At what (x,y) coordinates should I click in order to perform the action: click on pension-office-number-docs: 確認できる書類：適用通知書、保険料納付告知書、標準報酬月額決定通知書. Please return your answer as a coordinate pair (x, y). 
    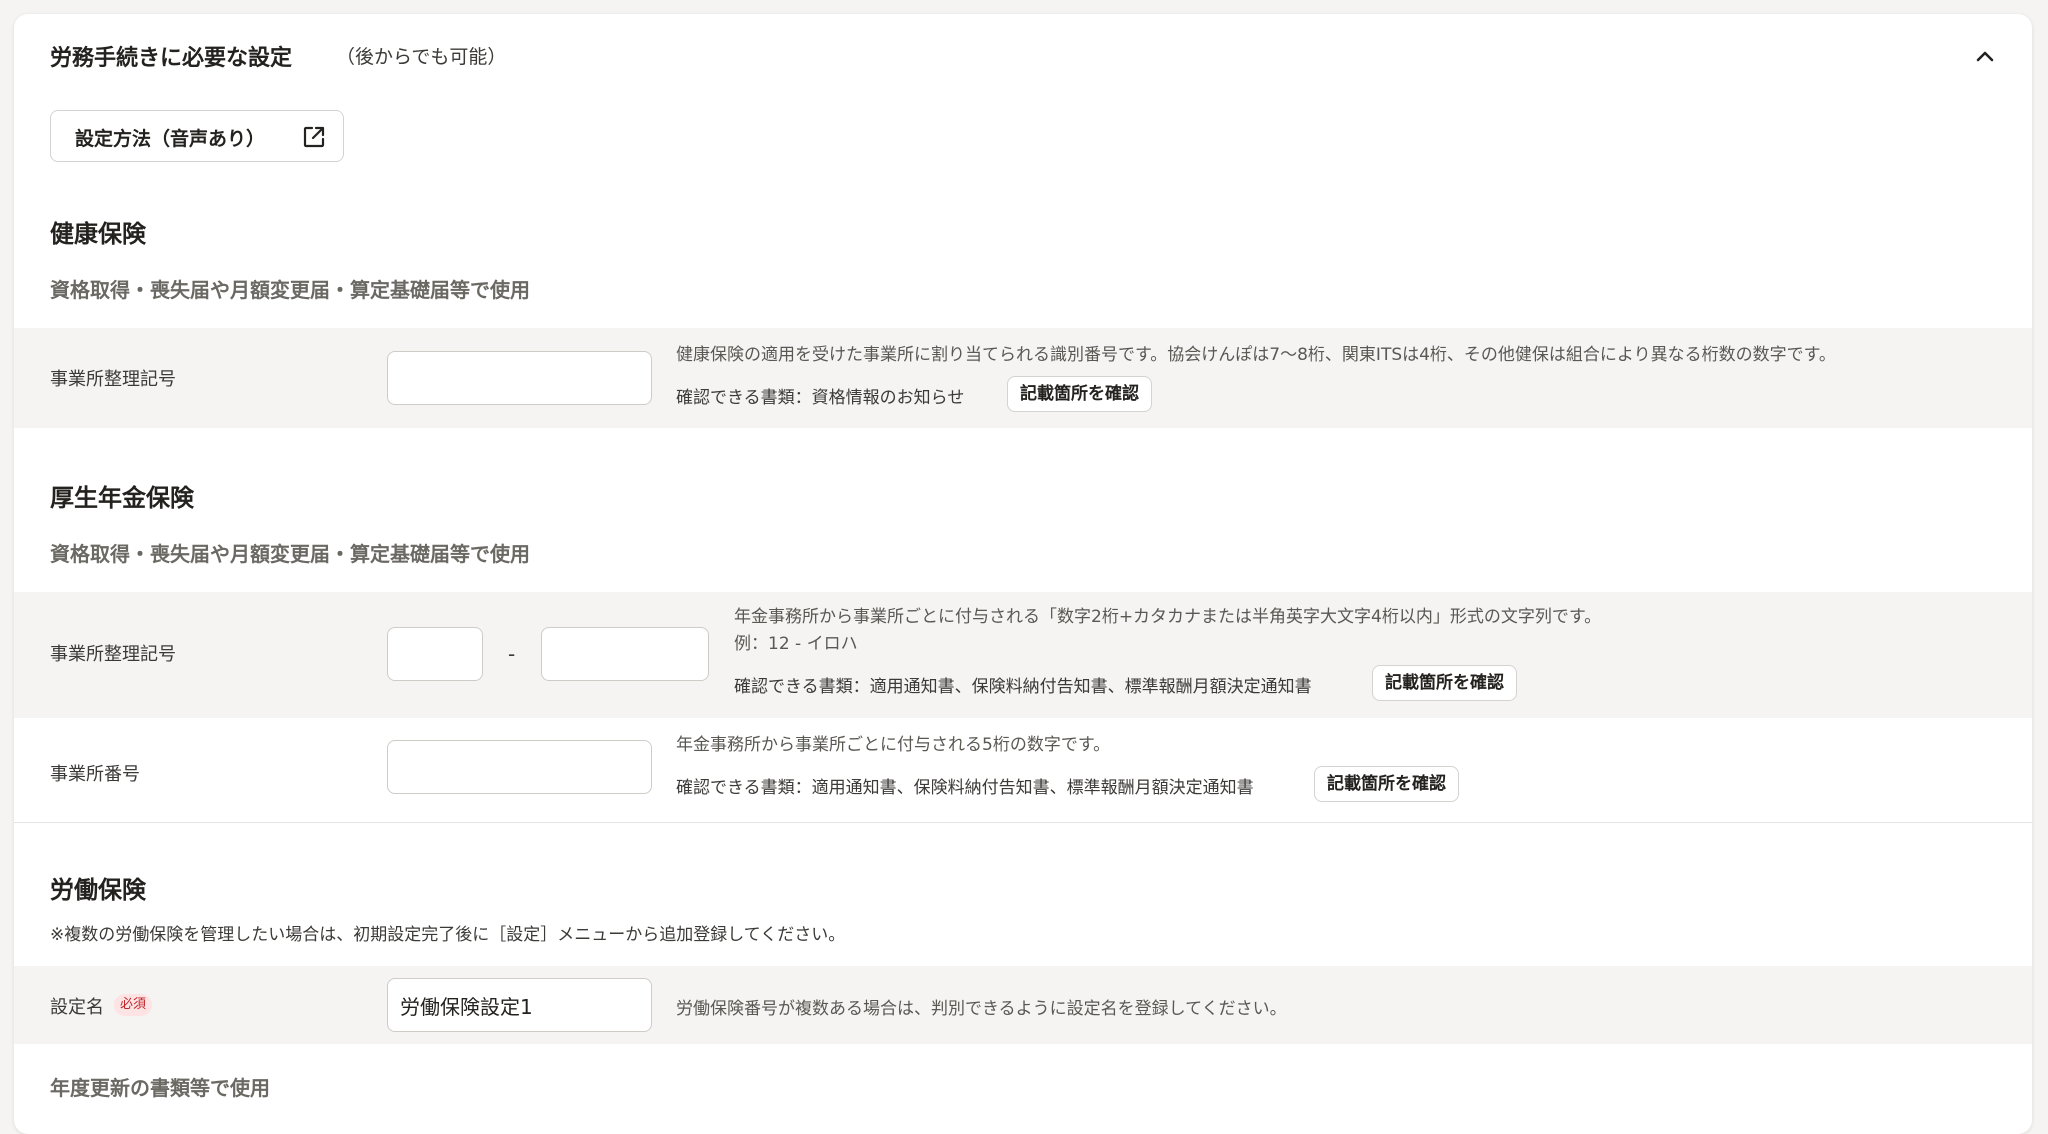
    Looking at the image, I should click on (965, 788).